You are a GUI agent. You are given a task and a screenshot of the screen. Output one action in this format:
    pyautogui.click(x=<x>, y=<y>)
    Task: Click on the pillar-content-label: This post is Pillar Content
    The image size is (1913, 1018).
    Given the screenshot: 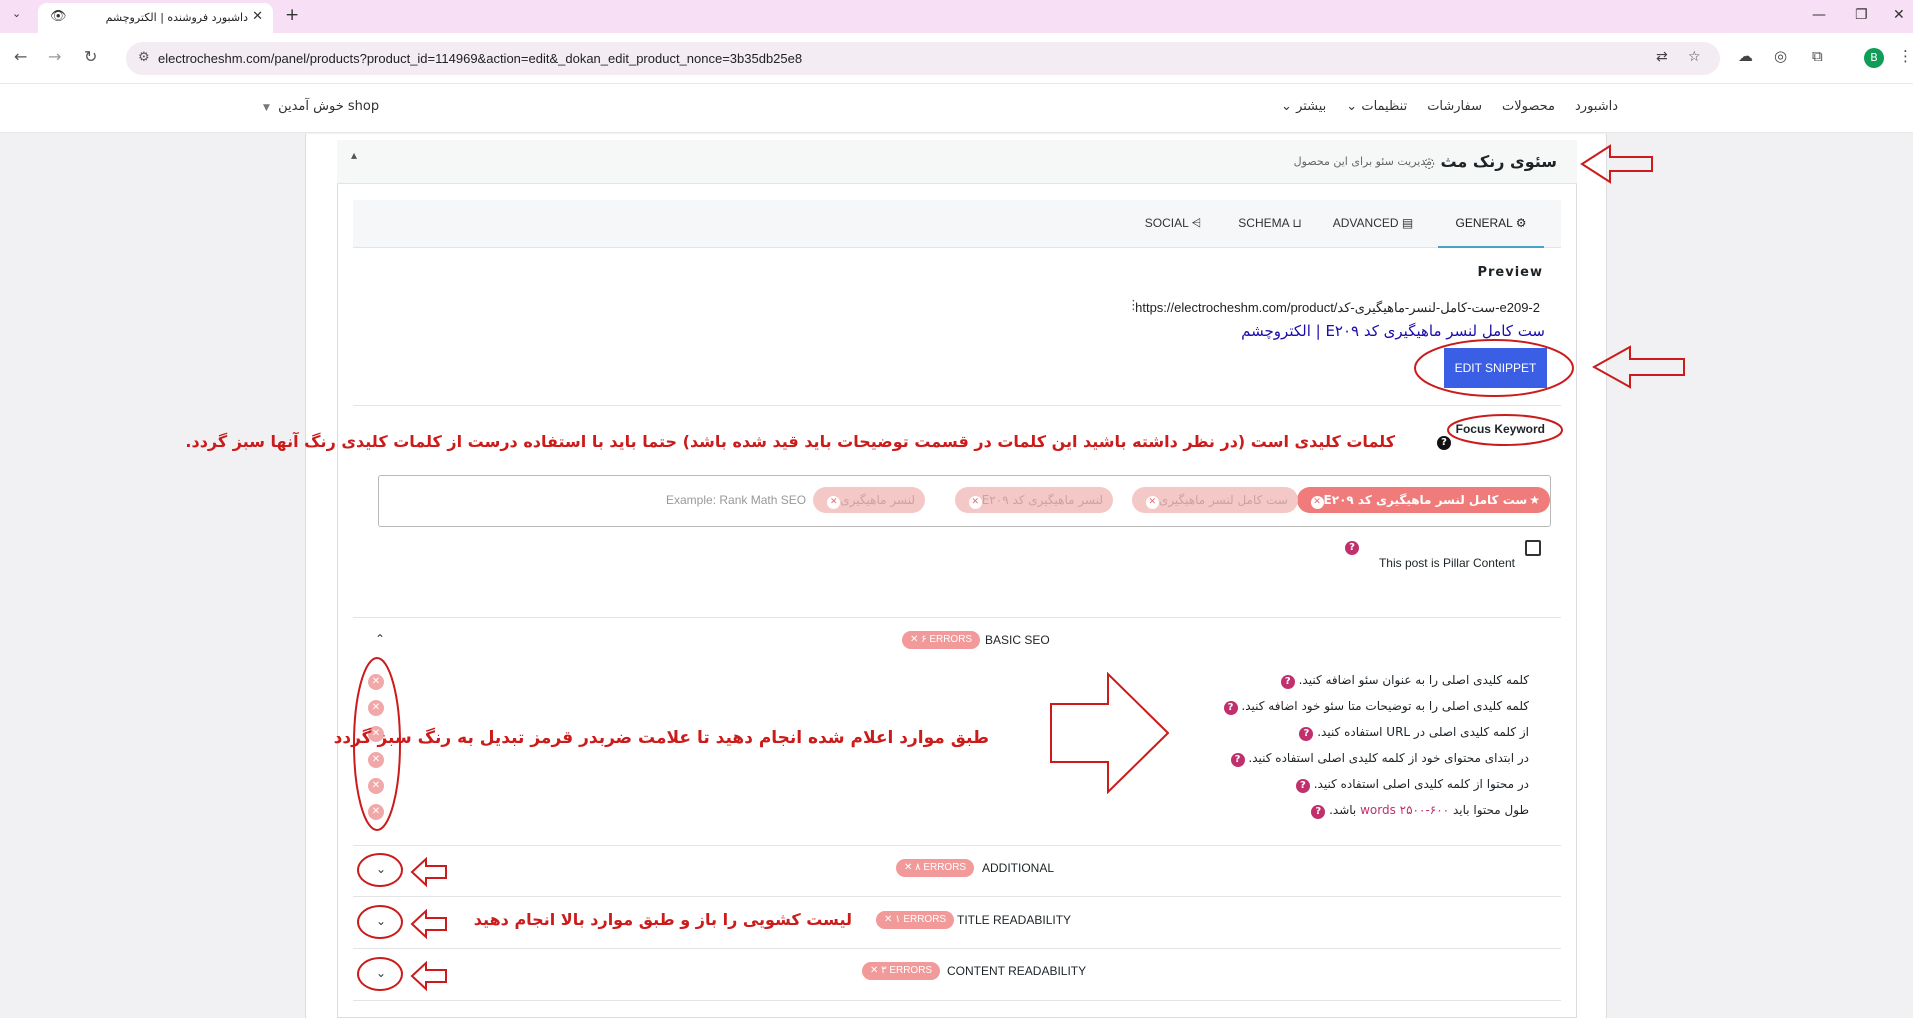 What is the action you would take?
    pyautogui.click(x=1446, y=563)
    